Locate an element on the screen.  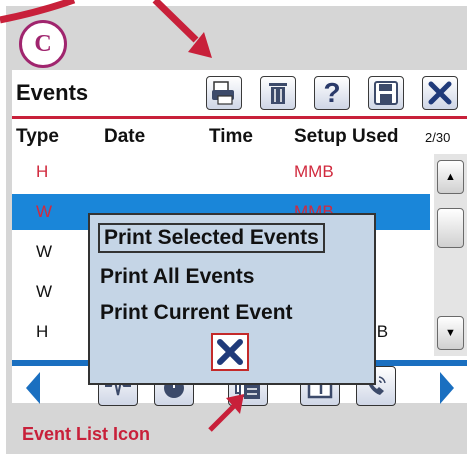
caption-arrow-line is located at coordinates (223, 417).